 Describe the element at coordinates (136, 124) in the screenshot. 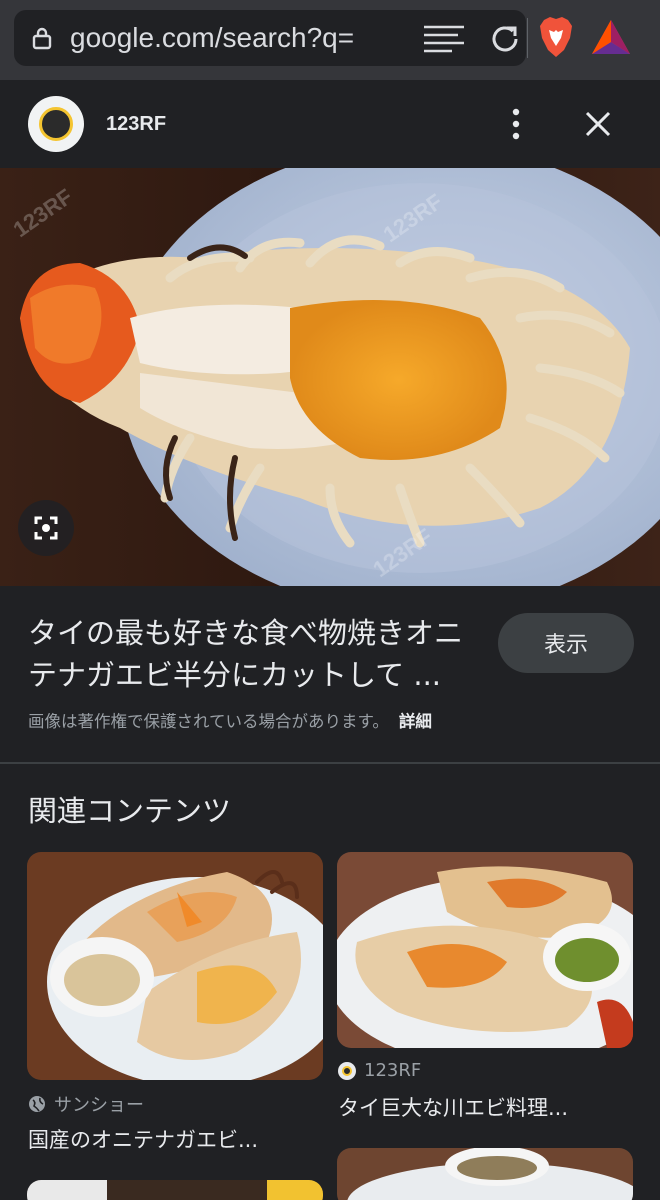

I see `source-name: 123RF` at that location.